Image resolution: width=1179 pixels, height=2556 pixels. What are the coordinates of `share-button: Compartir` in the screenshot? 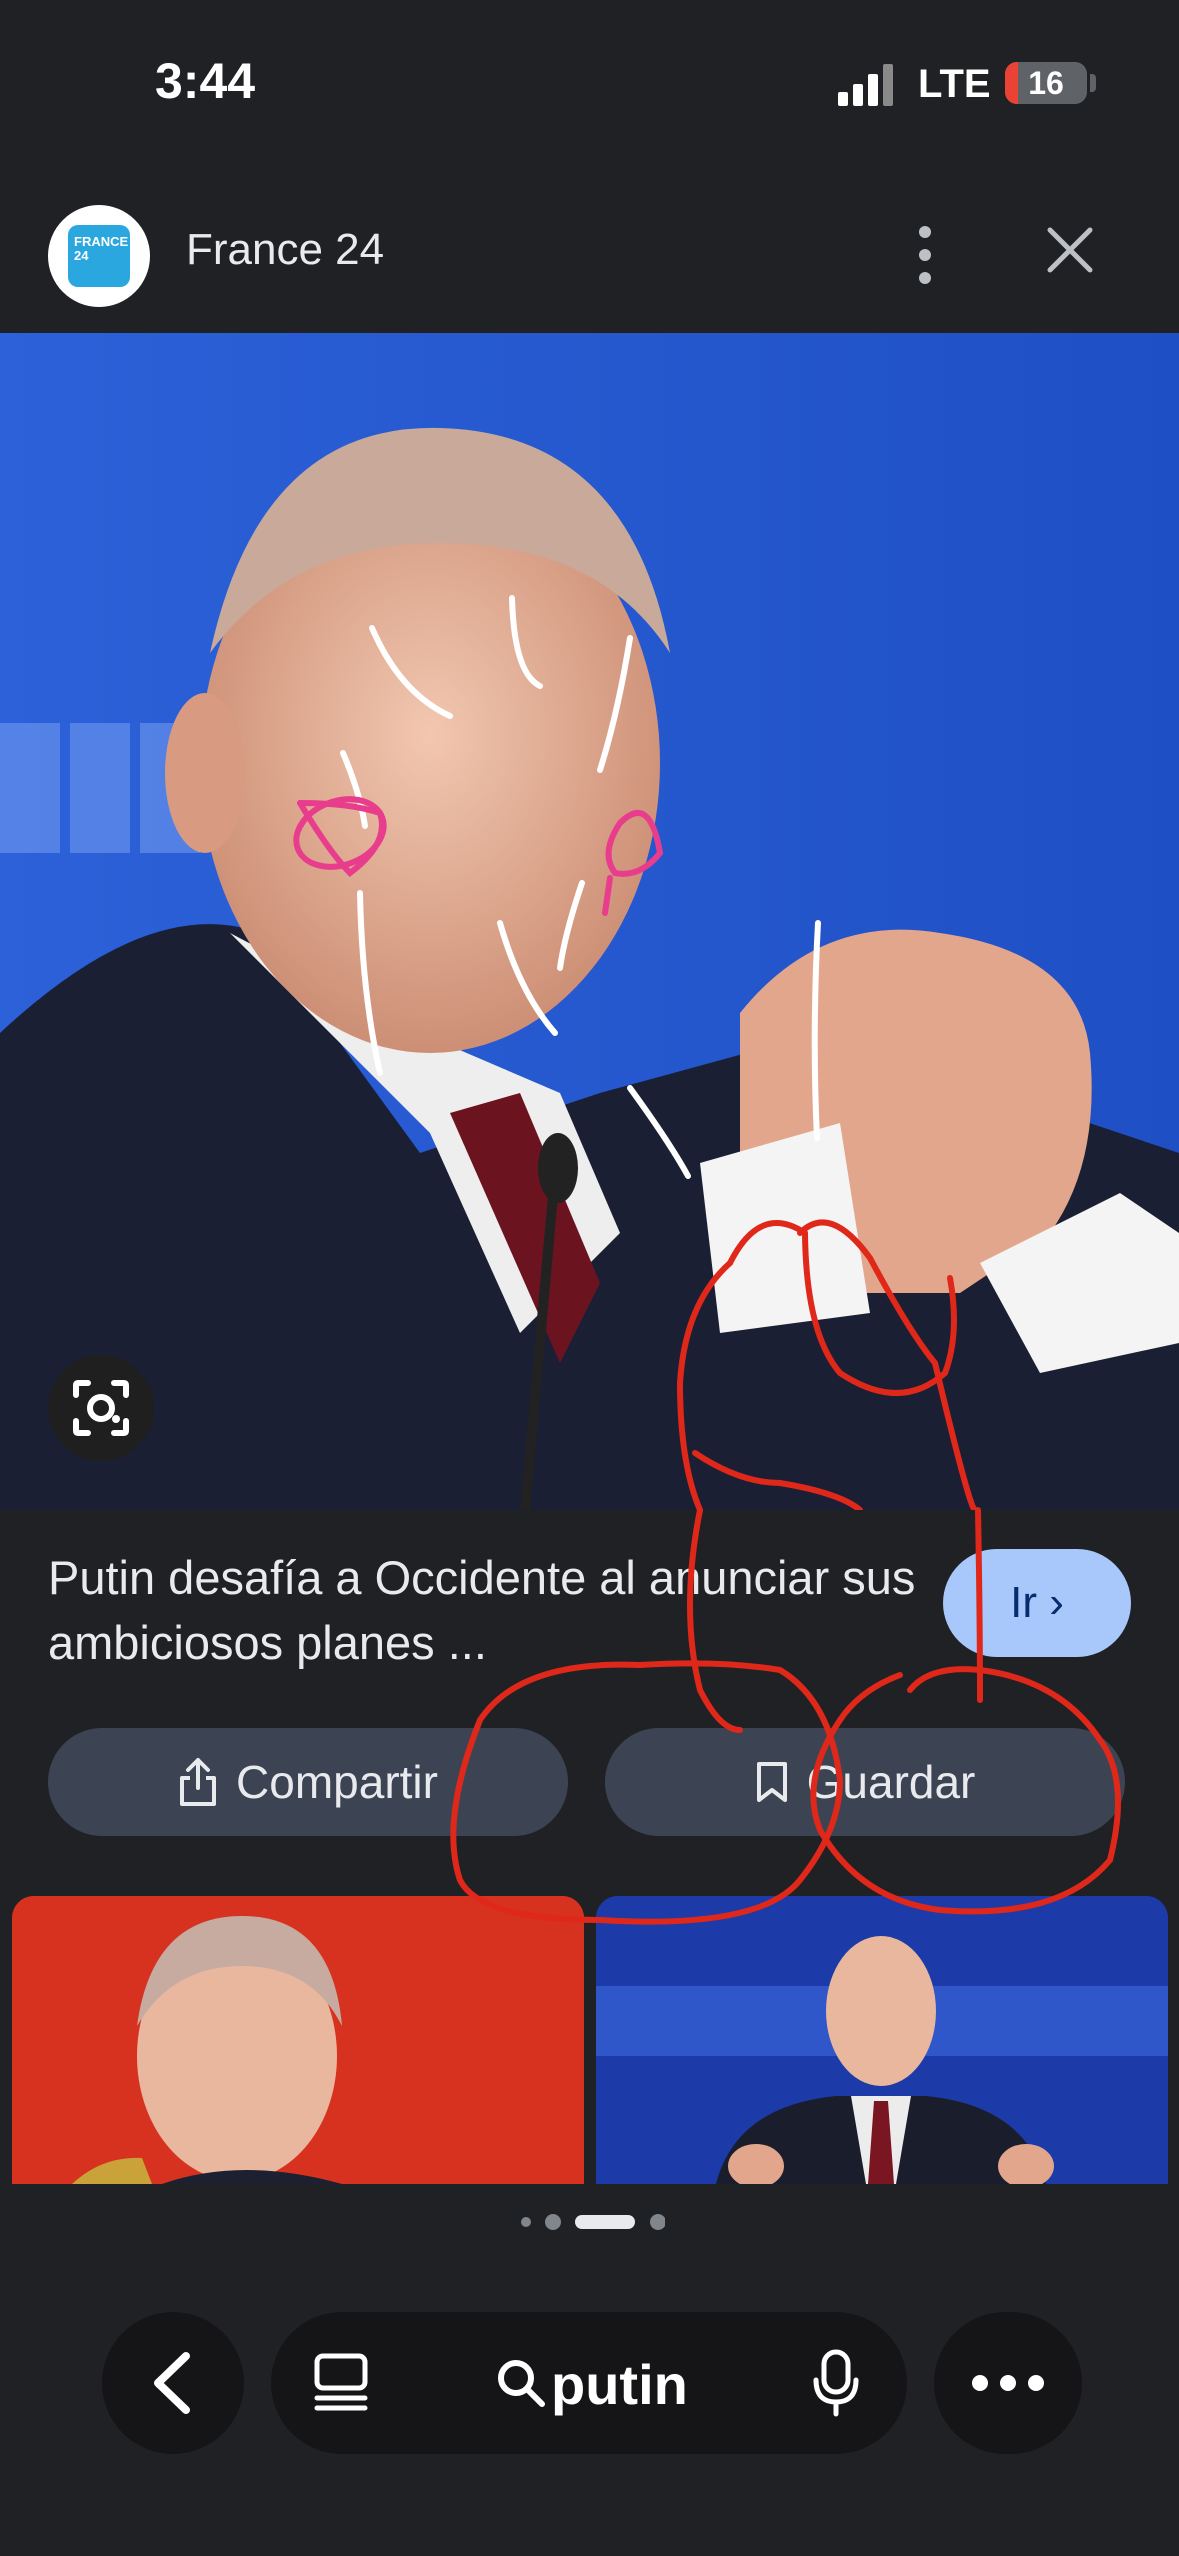 It's located at (308, 1782).